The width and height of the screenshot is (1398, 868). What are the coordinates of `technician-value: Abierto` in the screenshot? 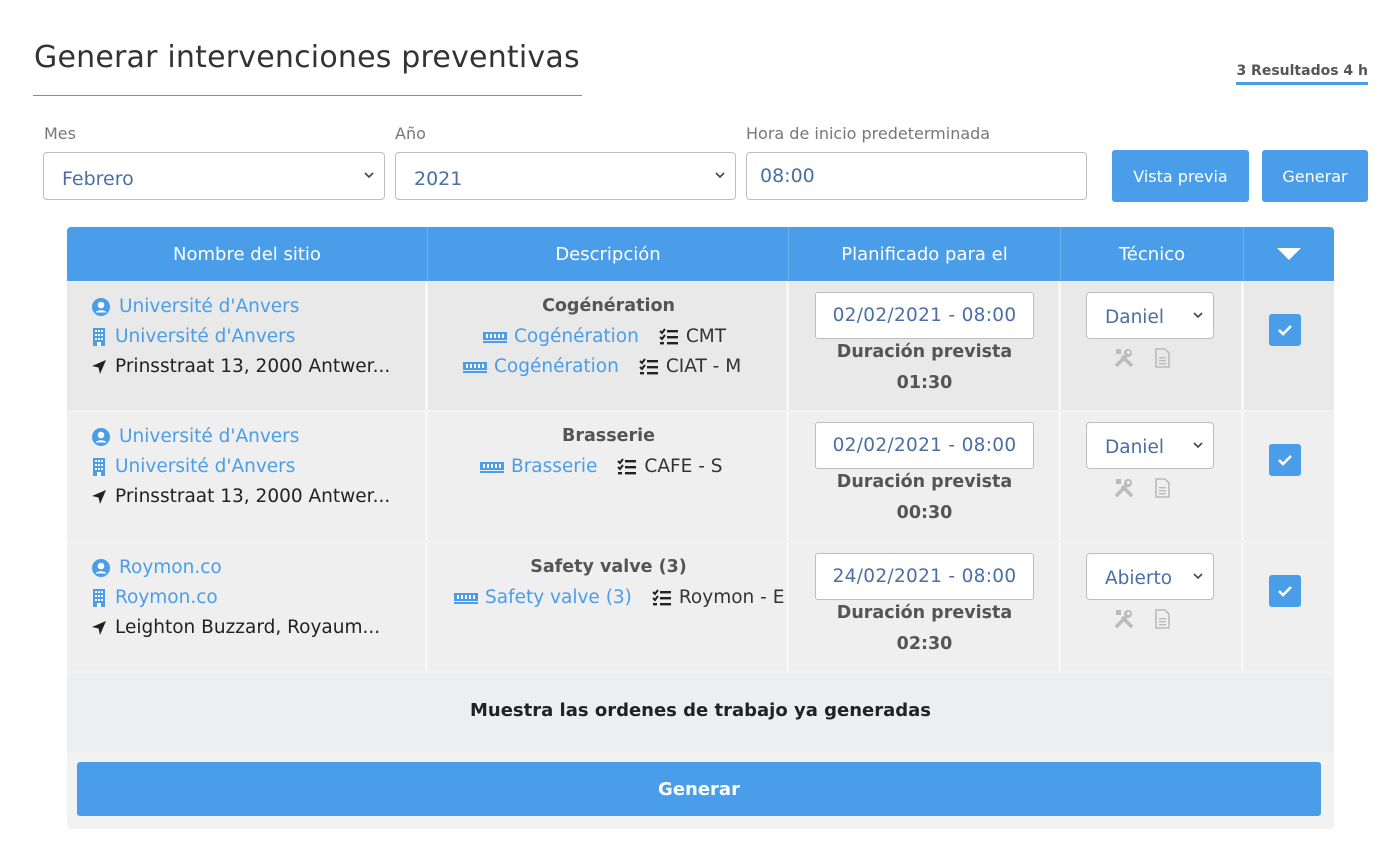 It's located at (1139, 578).